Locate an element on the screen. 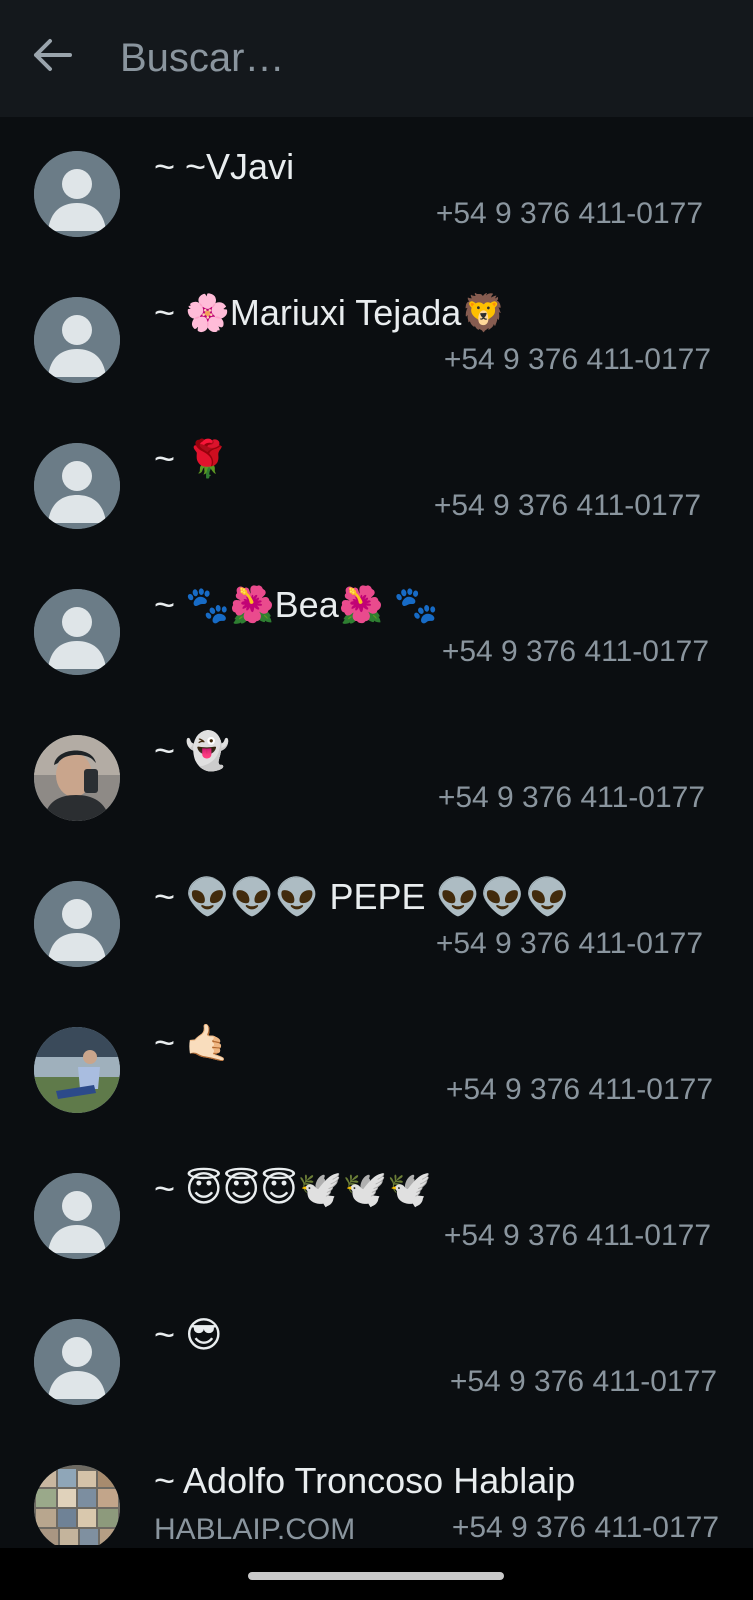 This screenshot has height=1600, width=753. contact-row: ~ 🌸Mariuxi Tejada🦁 +54 9 376 411-0177 is located at coordinates (376, 336).